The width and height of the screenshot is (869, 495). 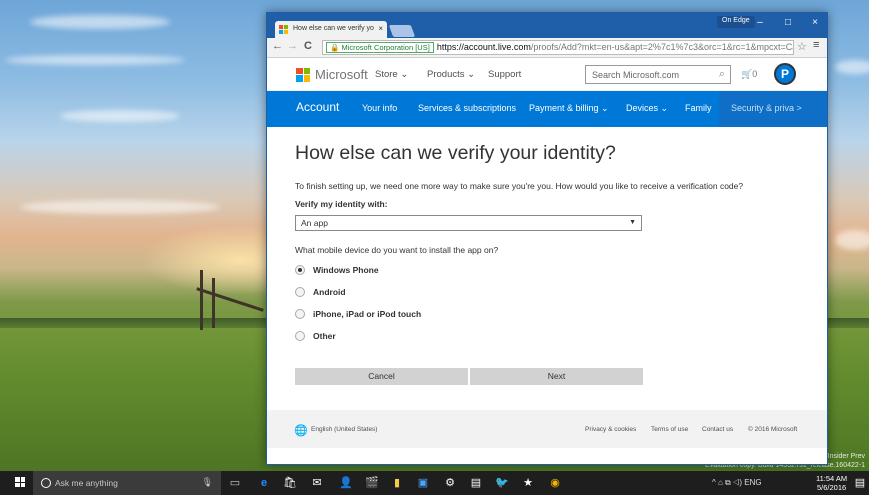 I want to click on tab-close-icon: ×, so click(x=380, y=28).